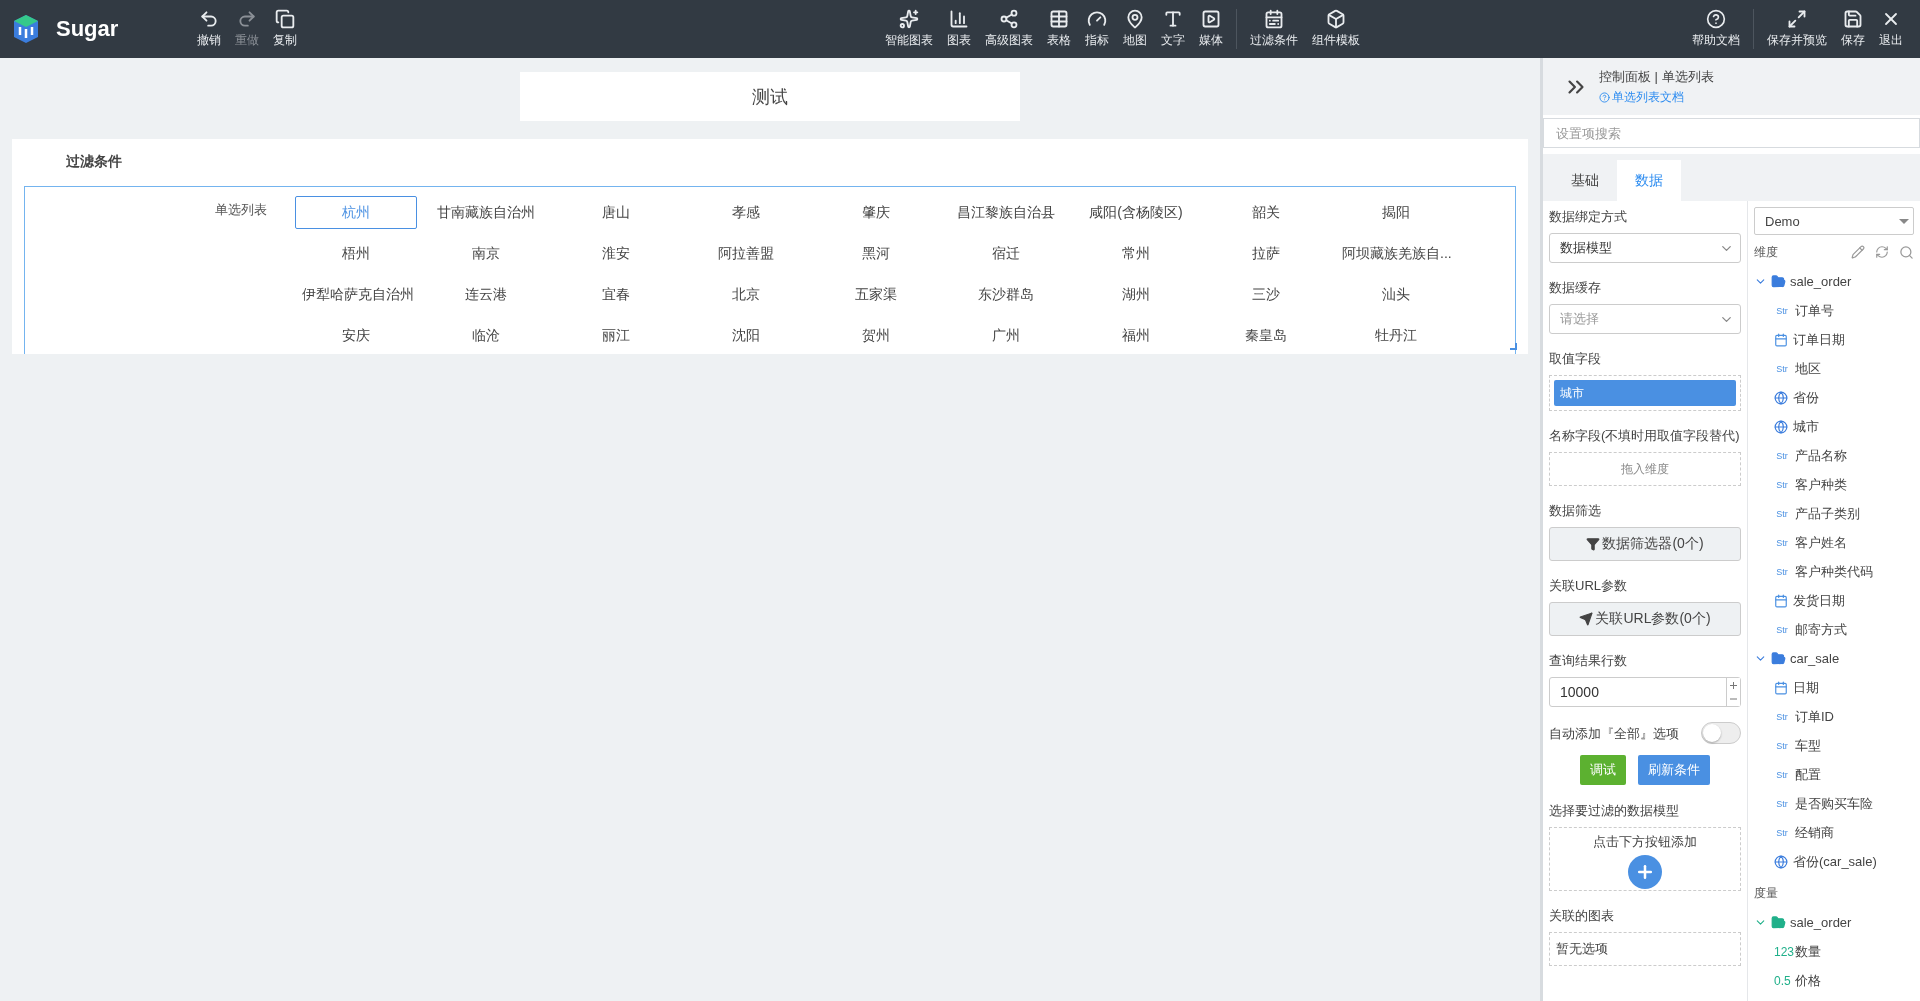 Image resolution: width=1920 pixels, height=1001 pixels. Describe the element at coordinates (1806, 397) in the screenshot. I see `field-item: 省份` at that location.